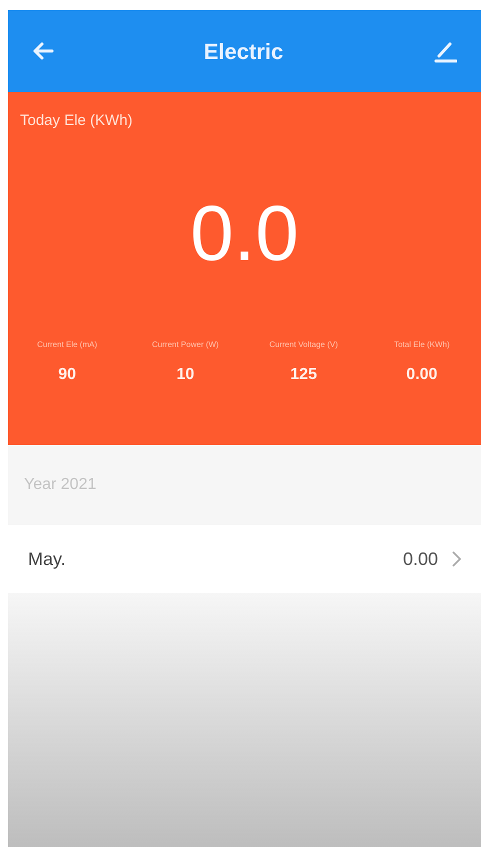 This screenshot has height=847, width=481. I want to click on stat-label: Current Voltage (V), so click(303, 344).